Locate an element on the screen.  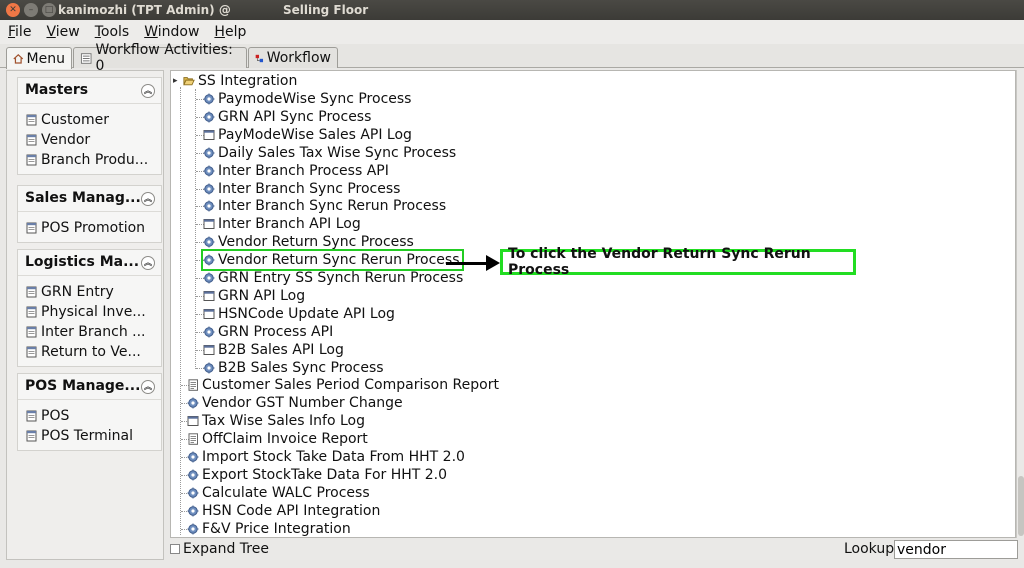
tree-expand-toggle: ▸ is located at coordinates (178, 81).